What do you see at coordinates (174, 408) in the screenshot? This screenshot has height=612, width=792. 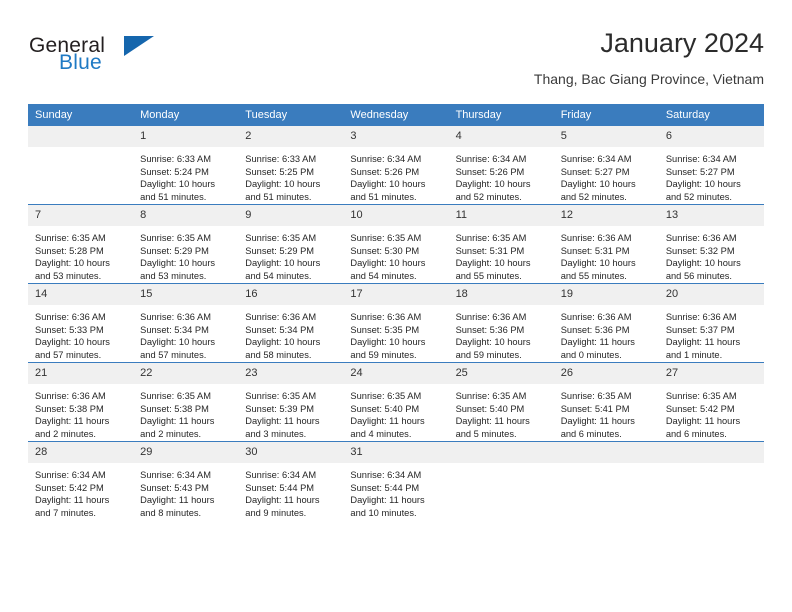 I see `sunset-text: Sunset: 5:38 PM` at bounding box center [174, 408].